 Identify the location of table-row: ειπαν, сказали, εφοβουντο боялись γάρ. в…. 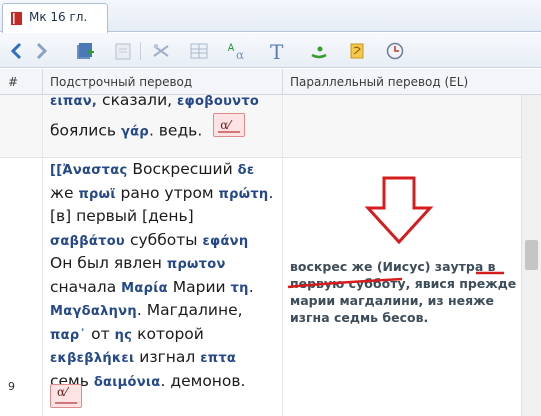
(260, 126).